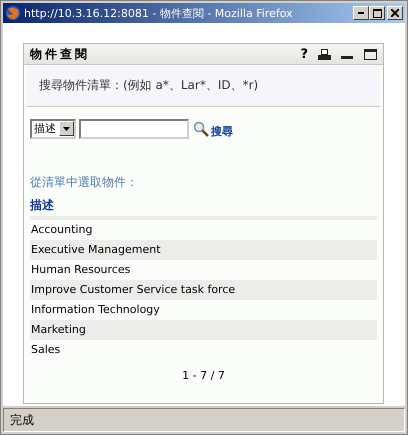 The image size is (408, 435). What do you see at coordinates (203, 270) in the screenshot?
I see `list-item: Human Resources` at bounding box center [203, 270].